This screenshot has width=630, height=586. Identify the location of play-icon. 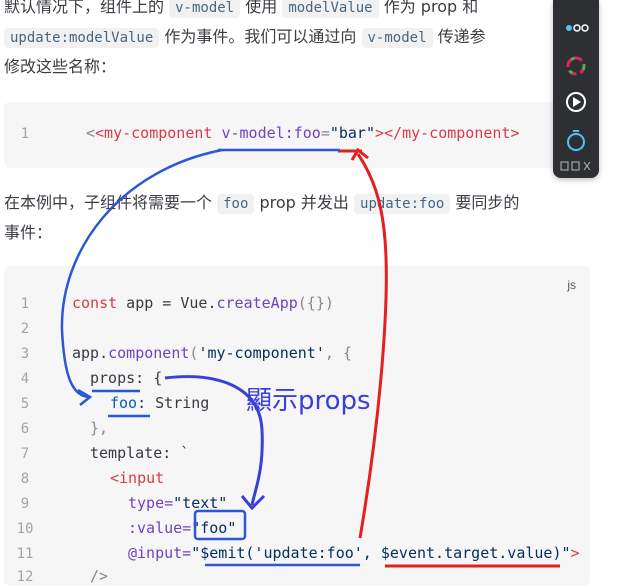
(576, 102).